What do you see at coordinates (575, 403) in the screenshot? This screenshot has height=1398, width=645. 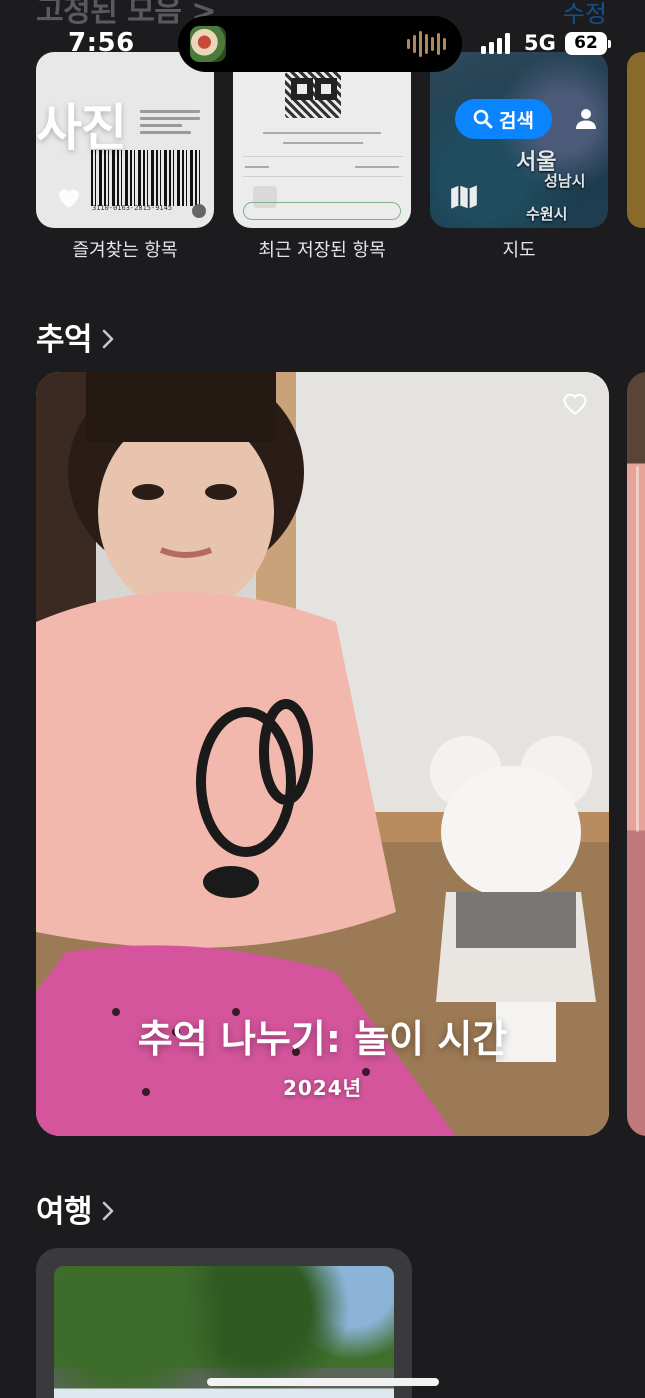 I see `heart-icon` at bounding box center [575, 403].